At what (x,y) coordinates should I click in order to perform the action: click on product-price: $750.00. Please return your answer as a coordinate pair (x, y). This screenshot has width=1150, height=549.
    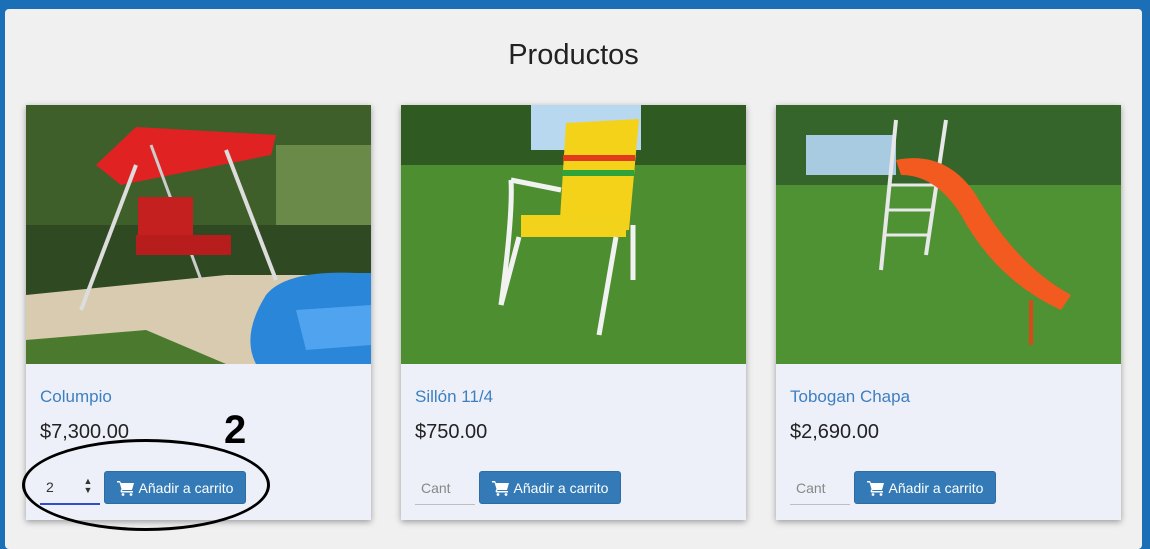
    Looking at the image, I should click on (451, 432).